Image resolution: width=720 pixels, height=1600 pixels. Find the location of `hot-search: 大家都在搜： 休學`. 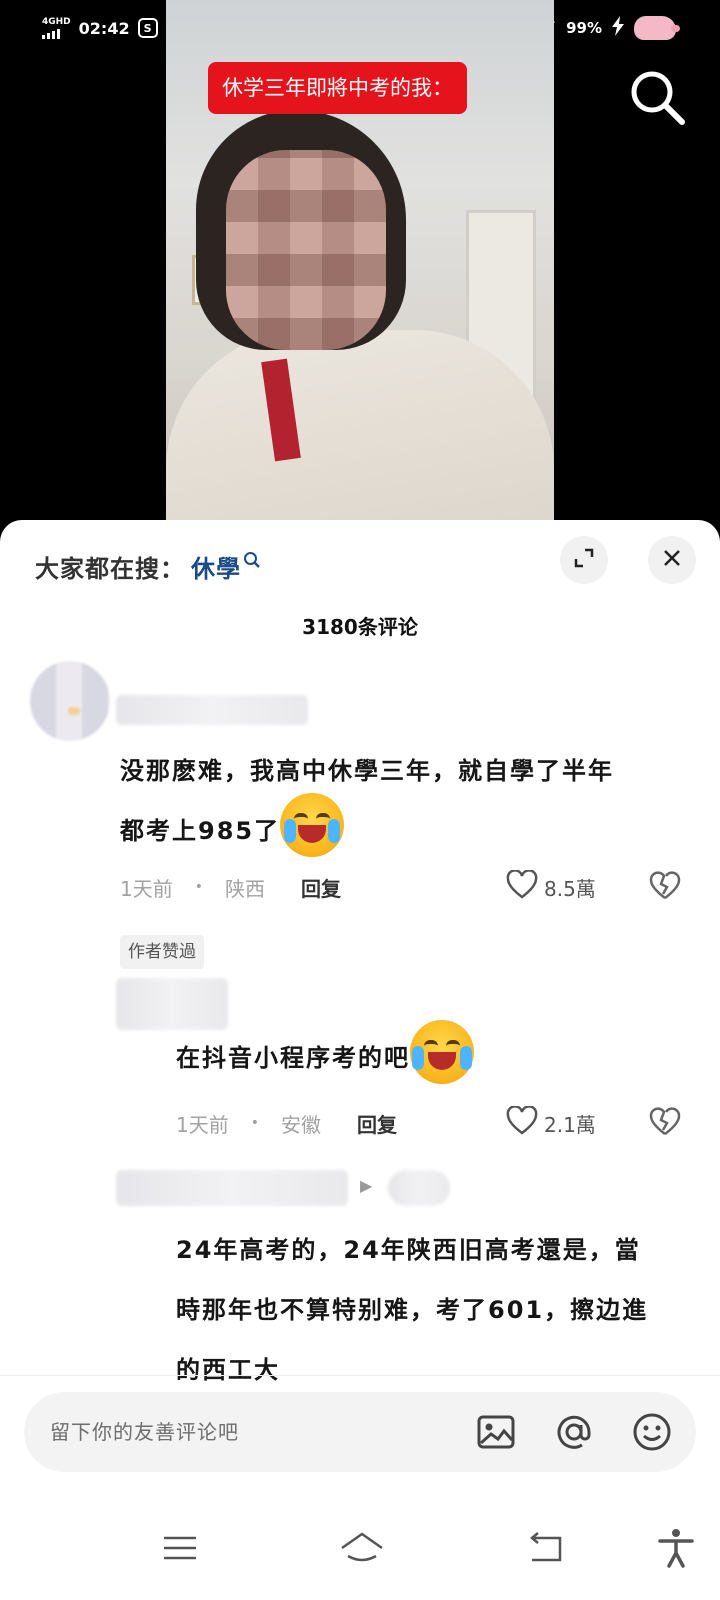

hot-search: 大家都在搜： 休學 is located at coordinates (148, 566).